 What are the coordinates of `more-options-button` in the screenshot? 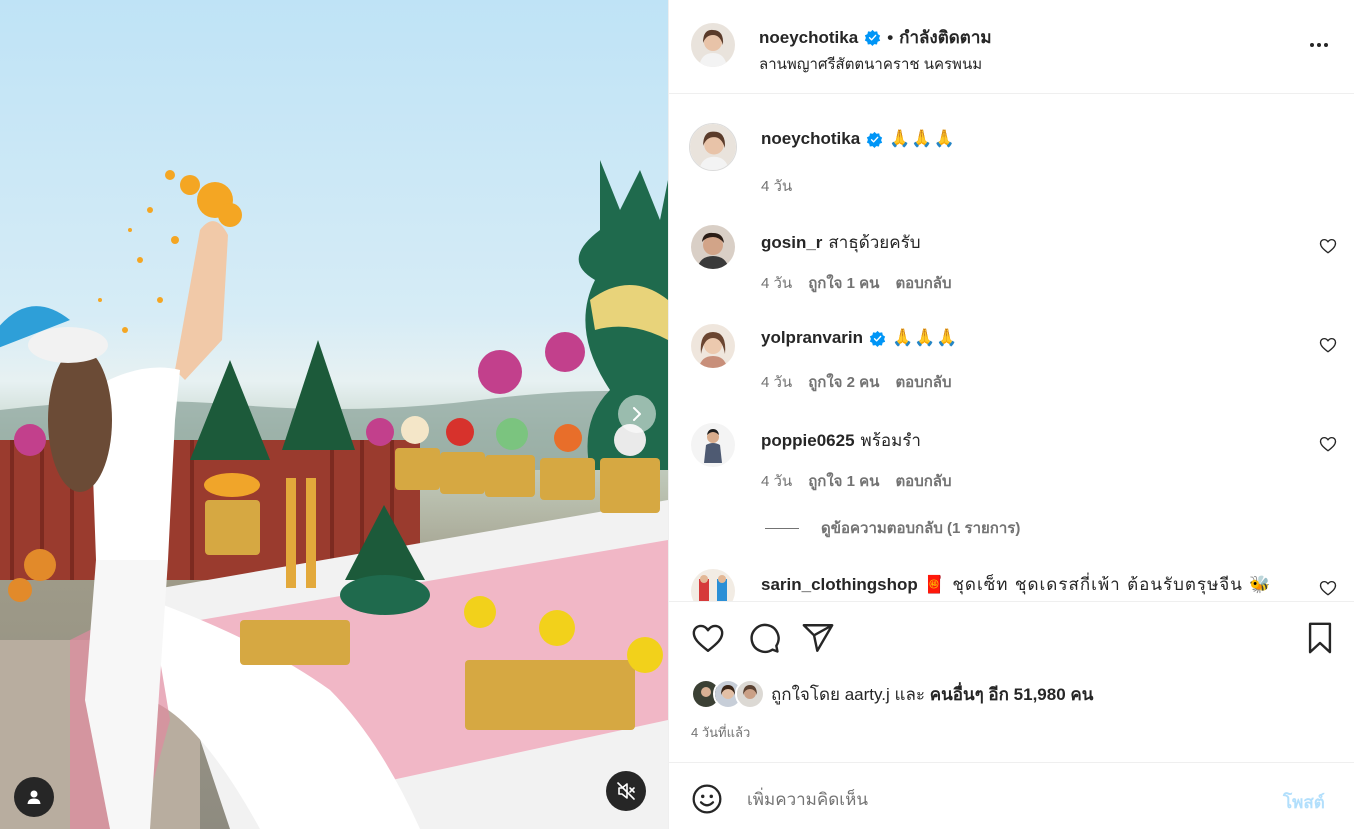 It's located at (1319, 45).